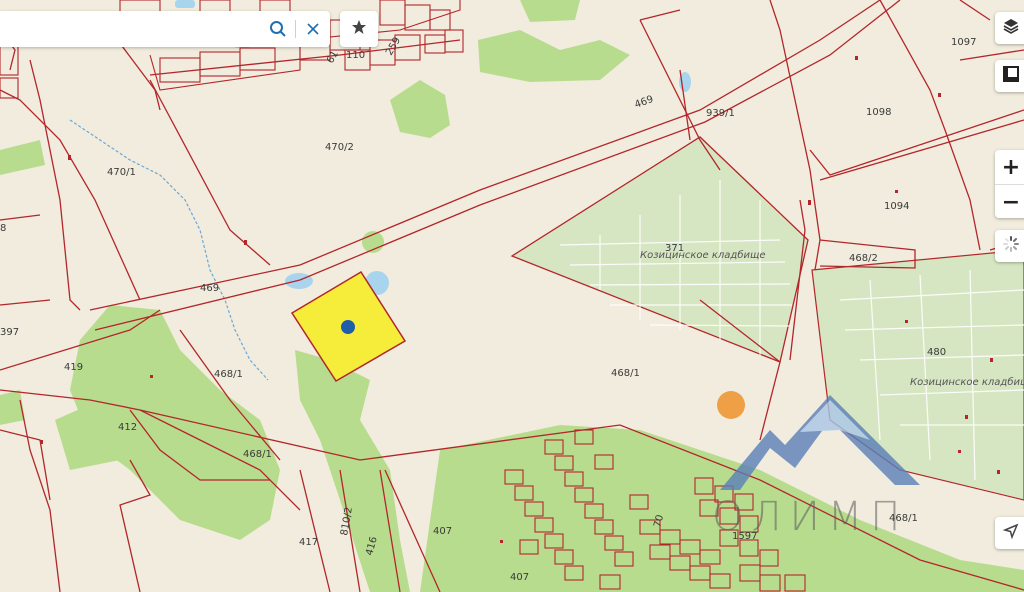  Describe the element at coordinates (878, 112) in the screenshot. I see `parcel-label: 1098` at that location.